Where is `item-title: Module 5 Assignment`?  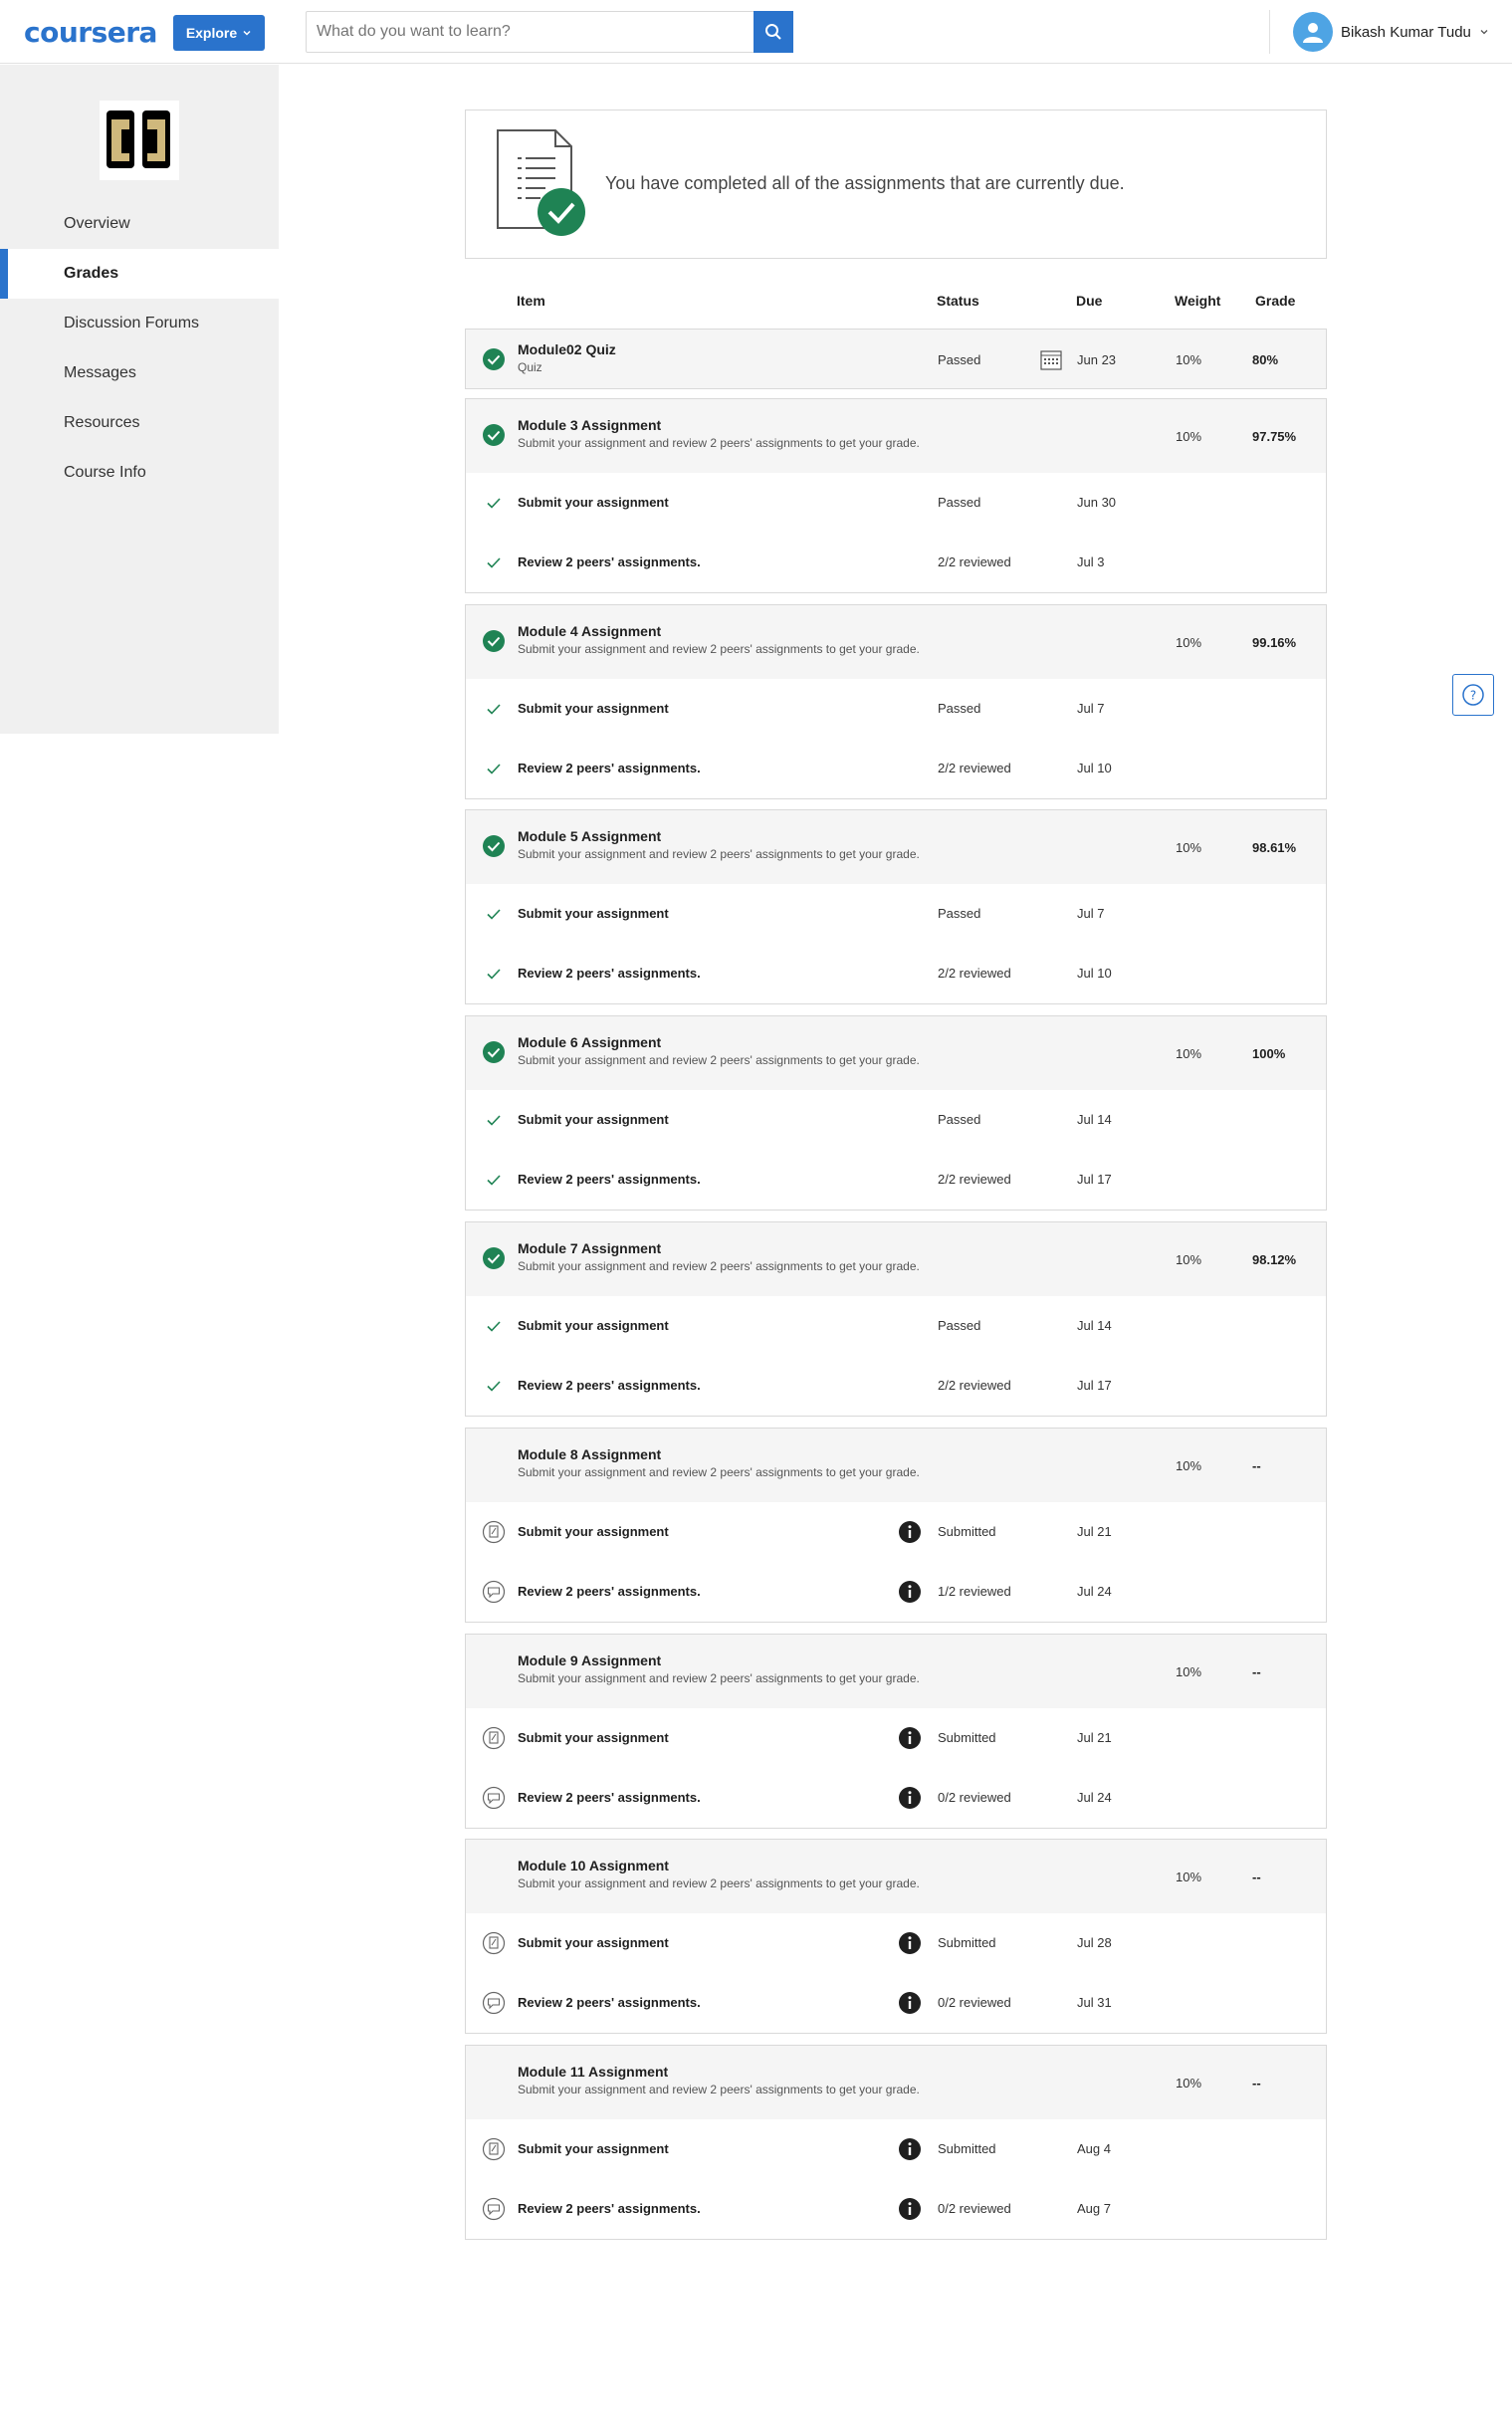
item-title: Module 5 Assignment is located at coordinates (719, 836).